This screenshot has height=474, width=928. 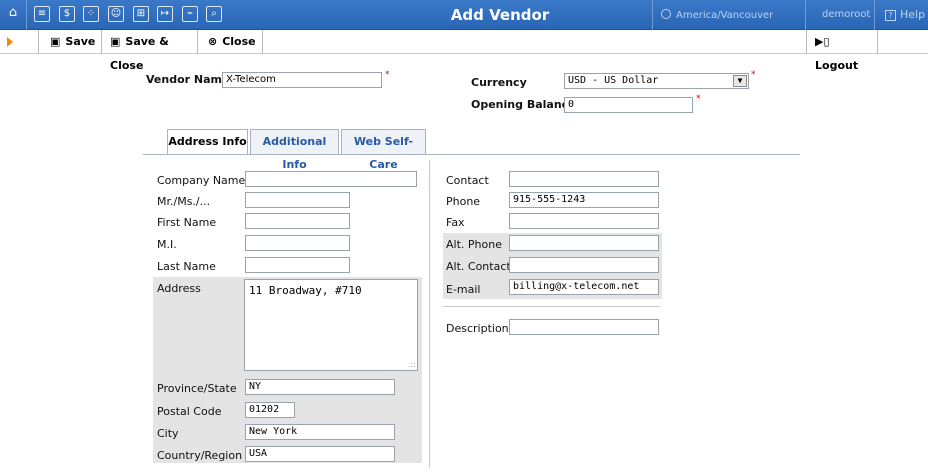 What do you see at coordinates (297, 243) in the screenshot?
I see `middle-initial-input` at bounding box center [297, 243].